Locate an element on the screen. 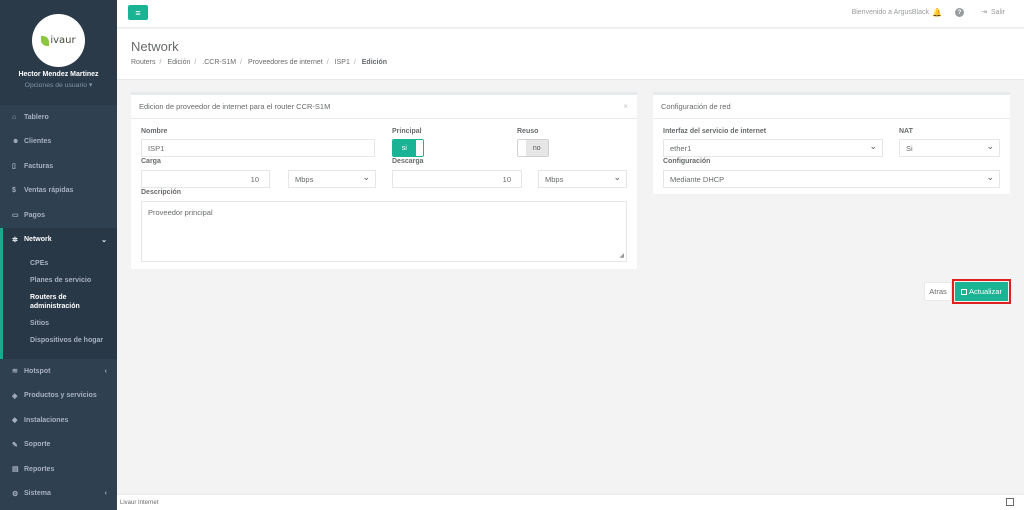 The height and width of the screenshot is (510, 1024). submenu-item-dispositivos: Dispositivos de hogar is located at coordinates (60, 340).